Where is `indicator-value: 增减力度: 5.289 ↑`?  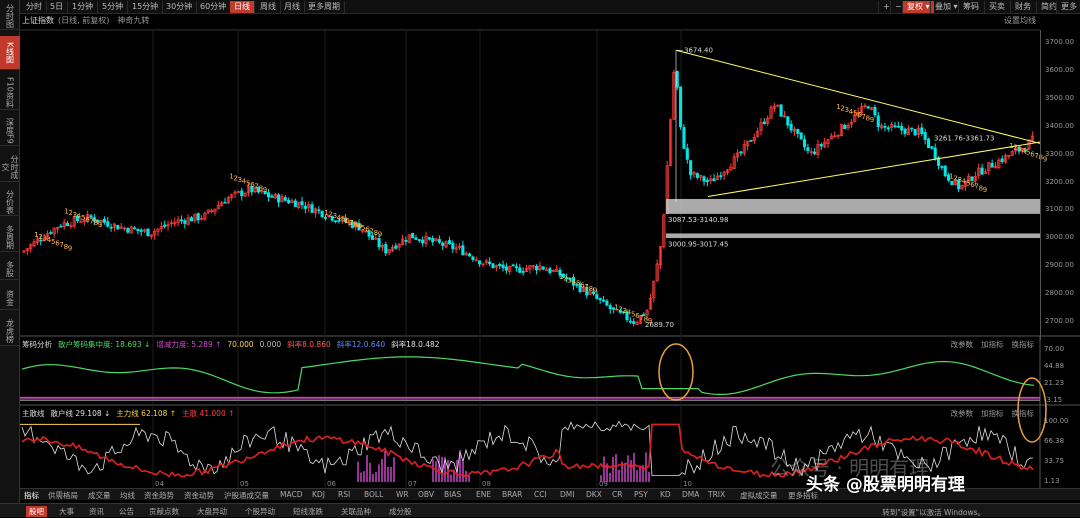 indicator-value: 增减力度: 5.289 ↑ is located at coordinates (189, 344).